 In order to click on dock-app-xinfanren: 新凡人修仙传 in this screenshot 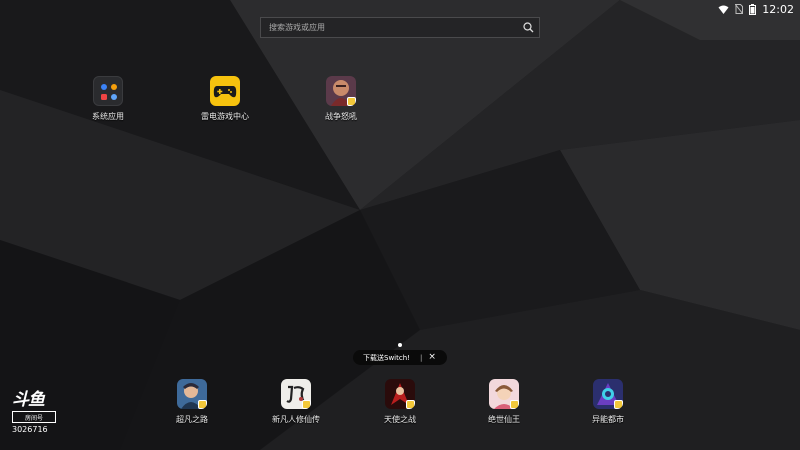, I will do `click(296, 402)`.